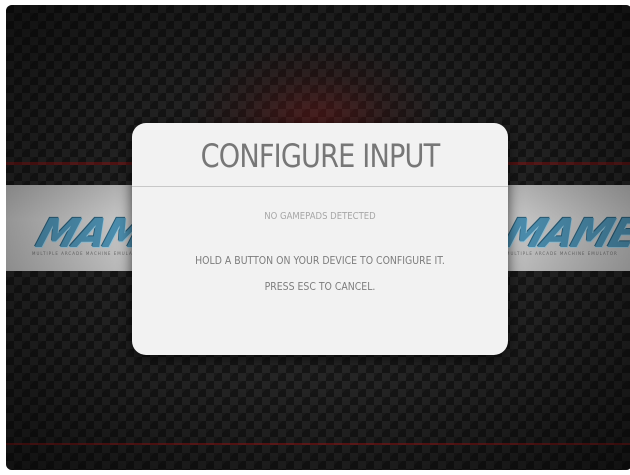 The image size is (630, 475). I want to click on dialog-divider, so click(320, 186).